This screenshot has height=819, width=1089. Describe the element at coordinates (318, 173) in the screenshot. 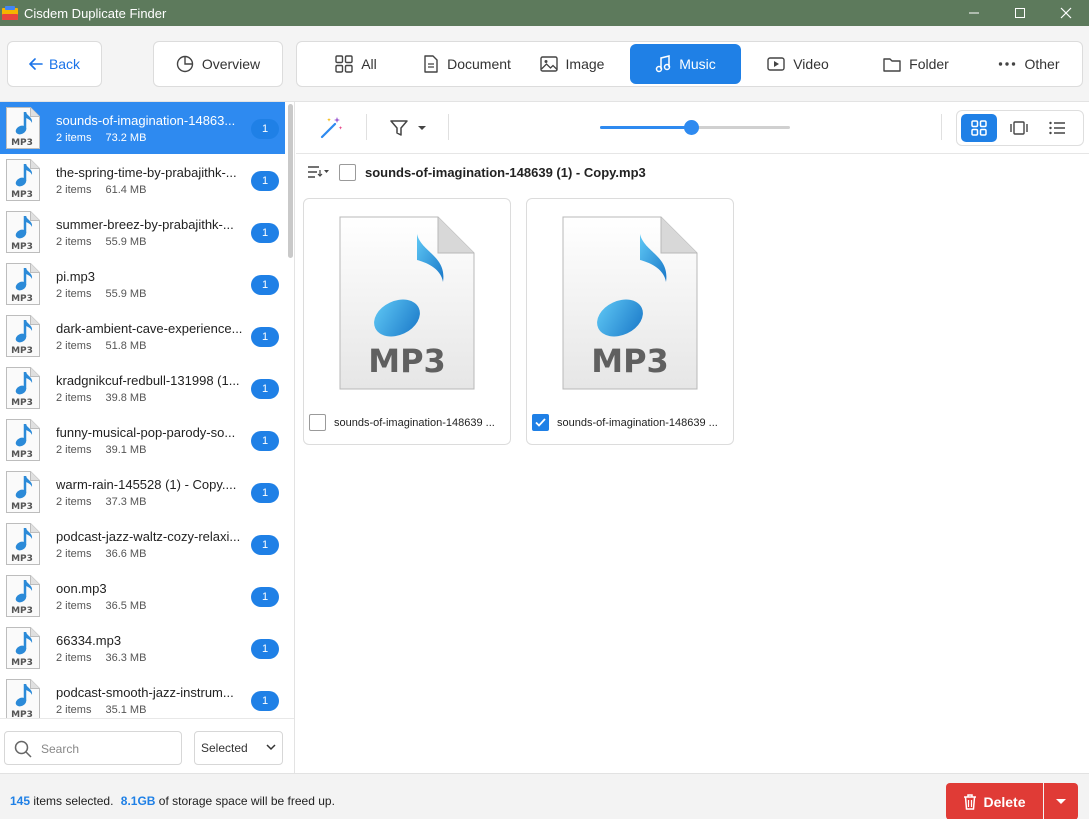

I see `sort-options-icon` at that location.